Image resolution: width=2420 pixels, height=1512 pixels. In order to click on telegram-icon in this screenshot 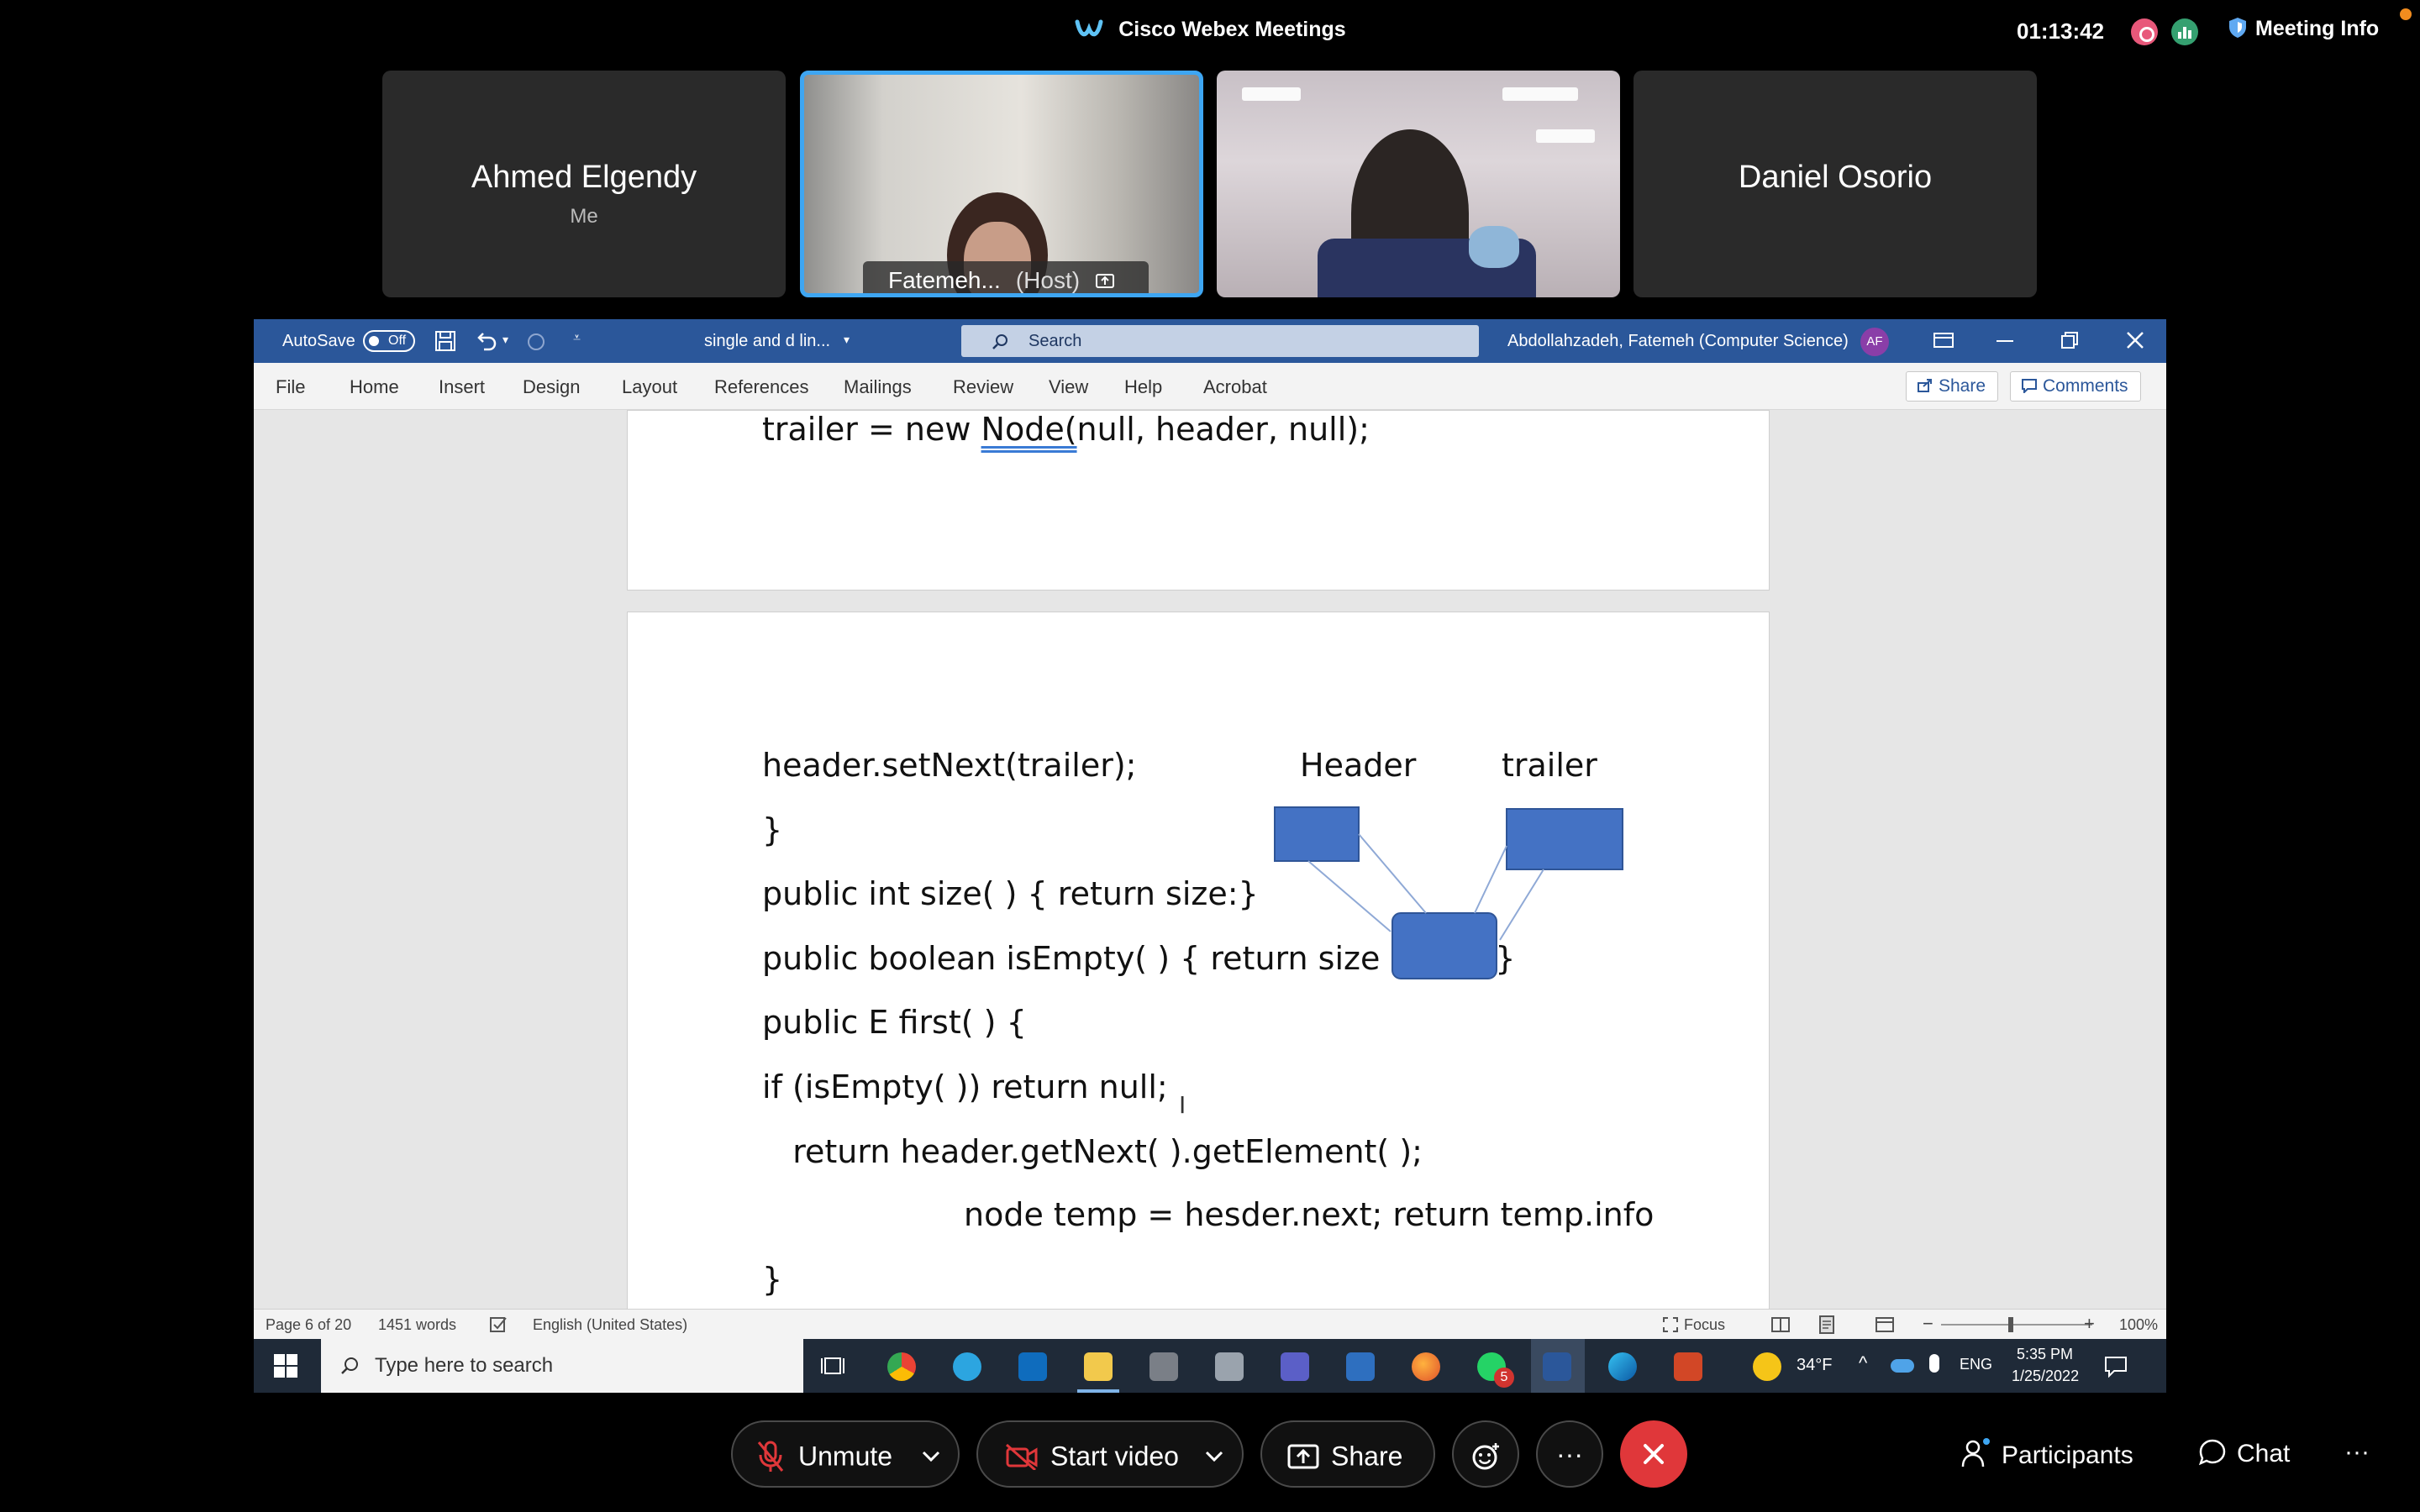, I will do `click(967, 1366)`.